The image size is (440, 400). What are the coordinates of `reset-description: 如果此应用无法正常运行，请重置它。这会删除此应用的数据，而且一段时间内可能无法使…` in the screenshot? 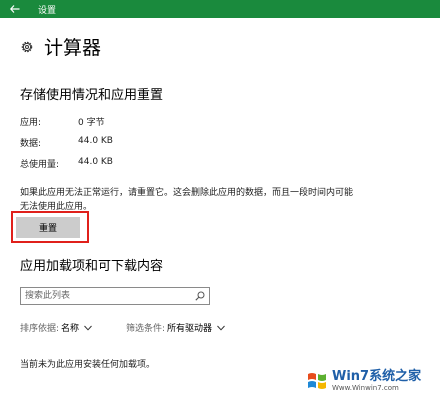 It's located at (187, 200).